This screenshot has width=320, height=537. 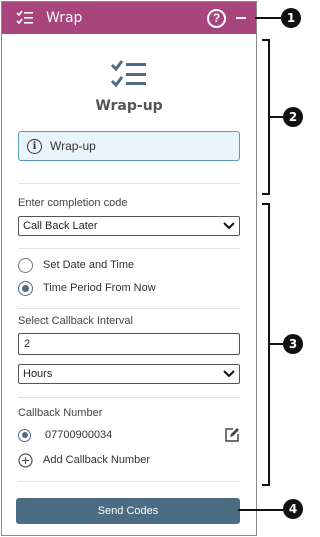 I want to click on send-codes-button: Send Codes, so click(x=128, y=511).